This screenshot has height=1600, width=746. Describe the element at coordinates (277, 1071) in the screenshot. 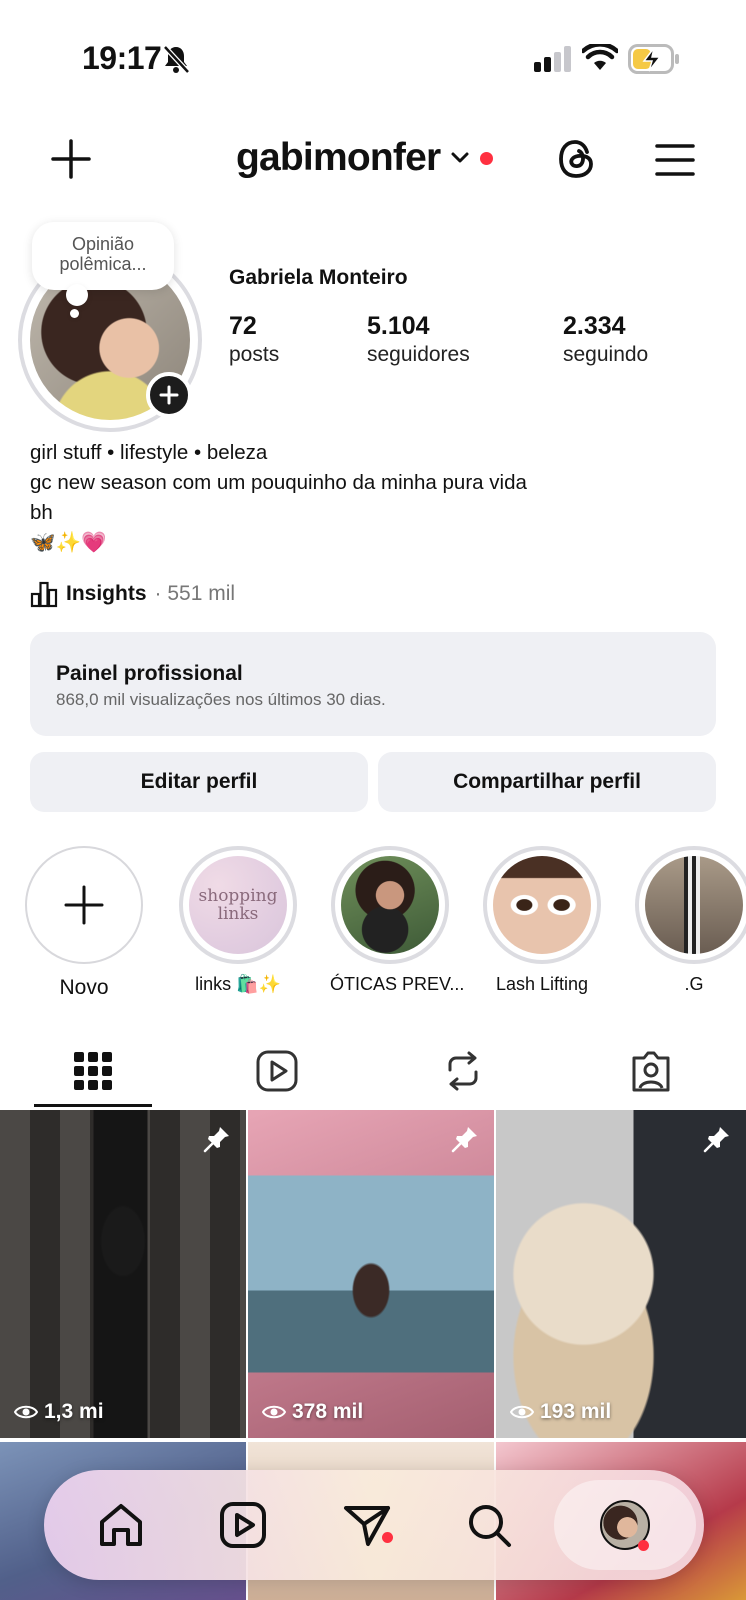

I see `reels-tab-icon` at that location.